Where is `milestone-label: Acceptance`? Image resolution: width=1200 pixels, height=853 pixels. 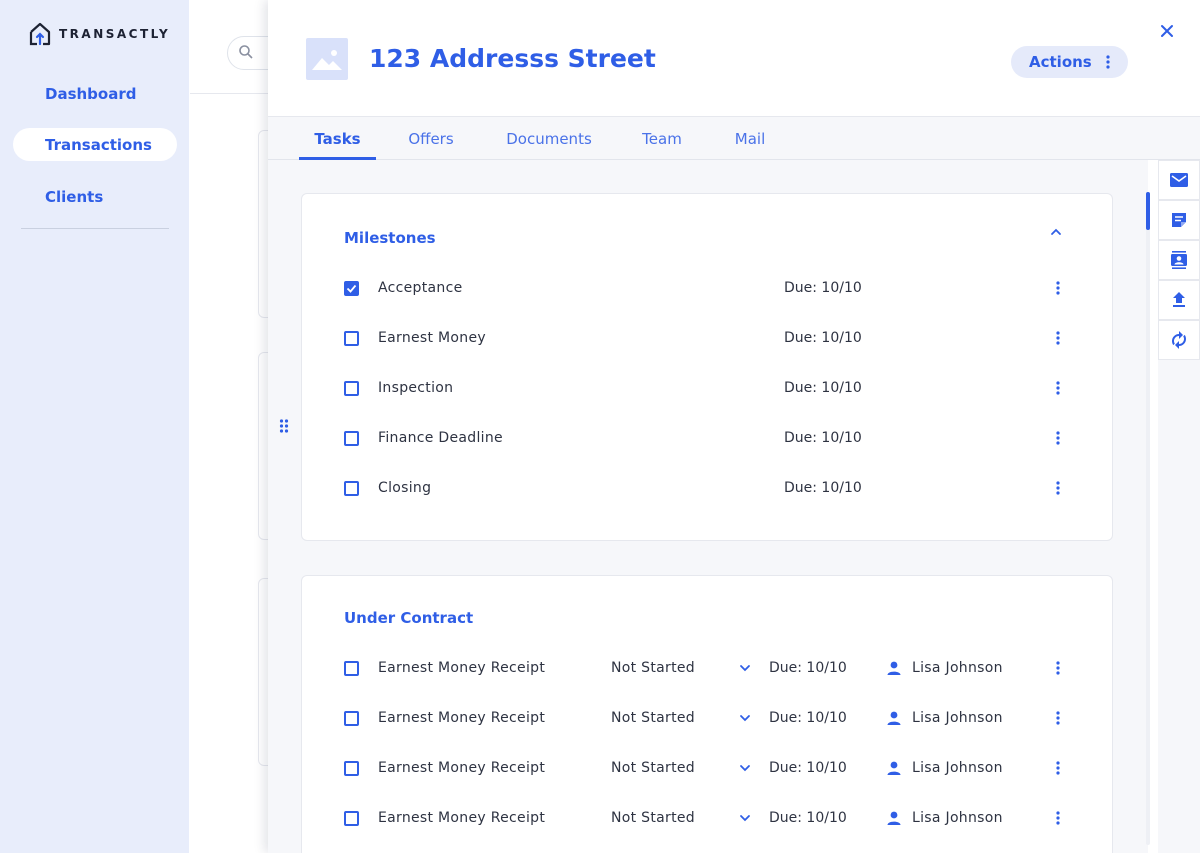
milestone-label: Acceptance is located at coordinates (420, 288).